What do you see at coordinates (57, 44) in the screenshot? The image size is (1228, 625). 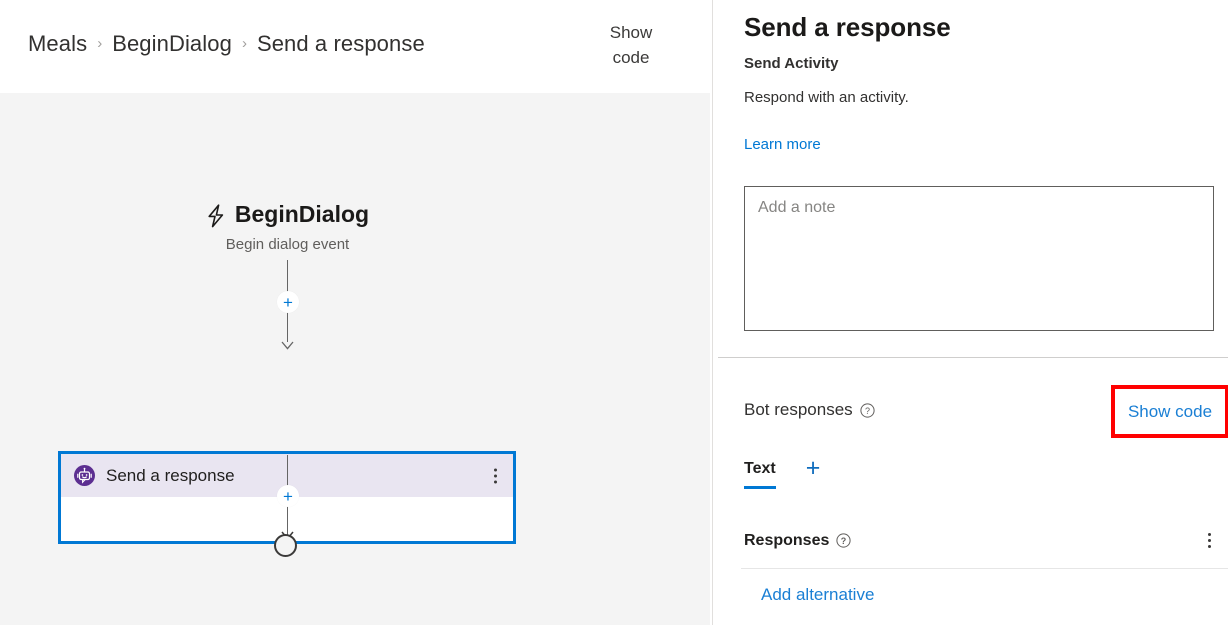 I see `breadcrumb-item-meals: Meals` at bounding box center [57, 44].